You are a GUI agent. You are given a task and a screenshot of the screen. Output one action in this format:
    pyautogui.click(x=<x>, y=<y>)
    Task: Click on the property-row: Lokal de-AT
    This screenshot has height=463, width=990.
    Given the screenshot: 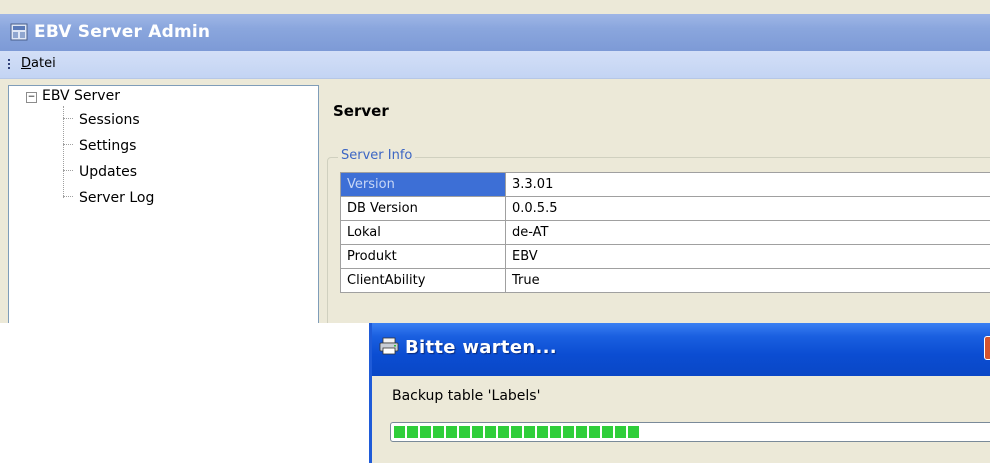 What is the action you would take?
    pyautogui.click(x=665, y=233)
    